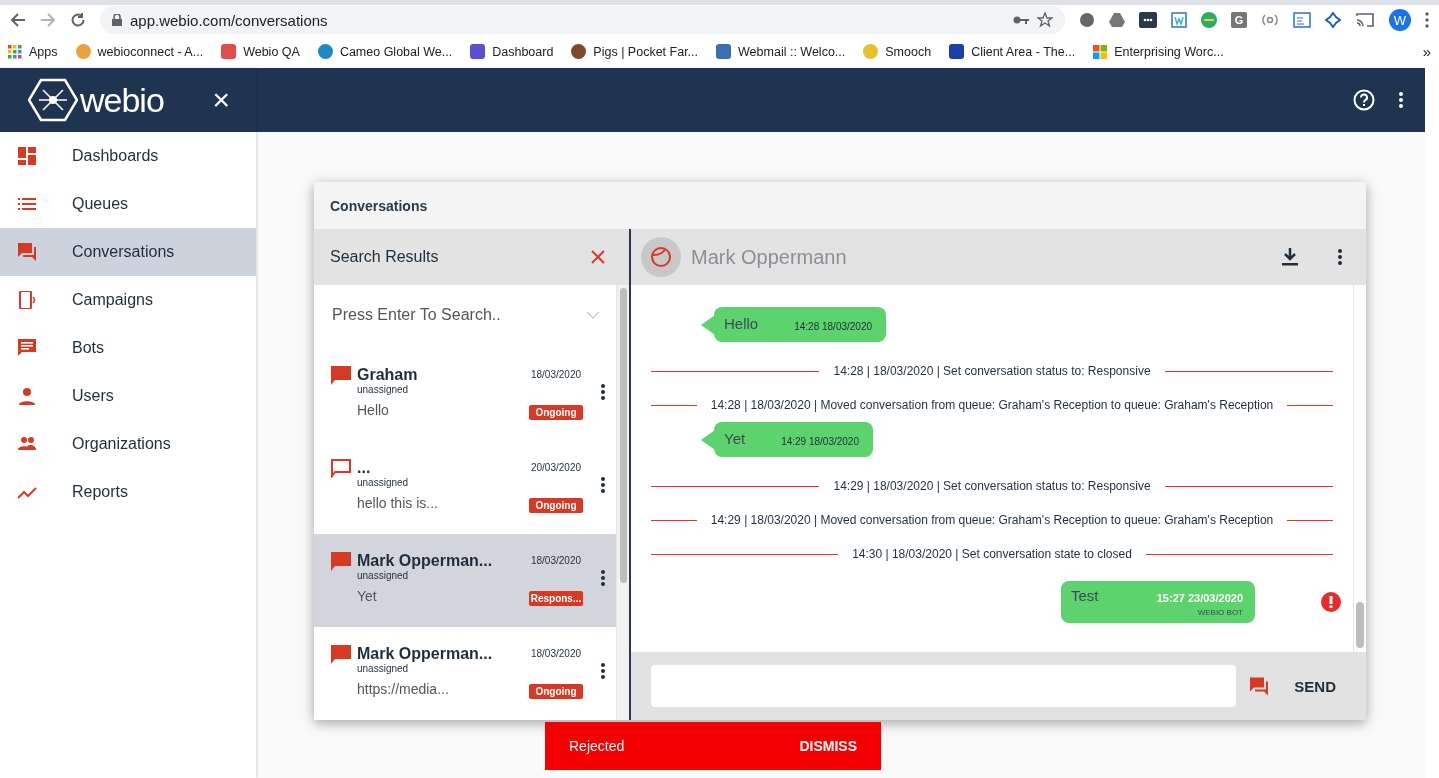 The width and height of the screenshot is (1439, 778). I want to click on download-icon, so click(1290, 257).